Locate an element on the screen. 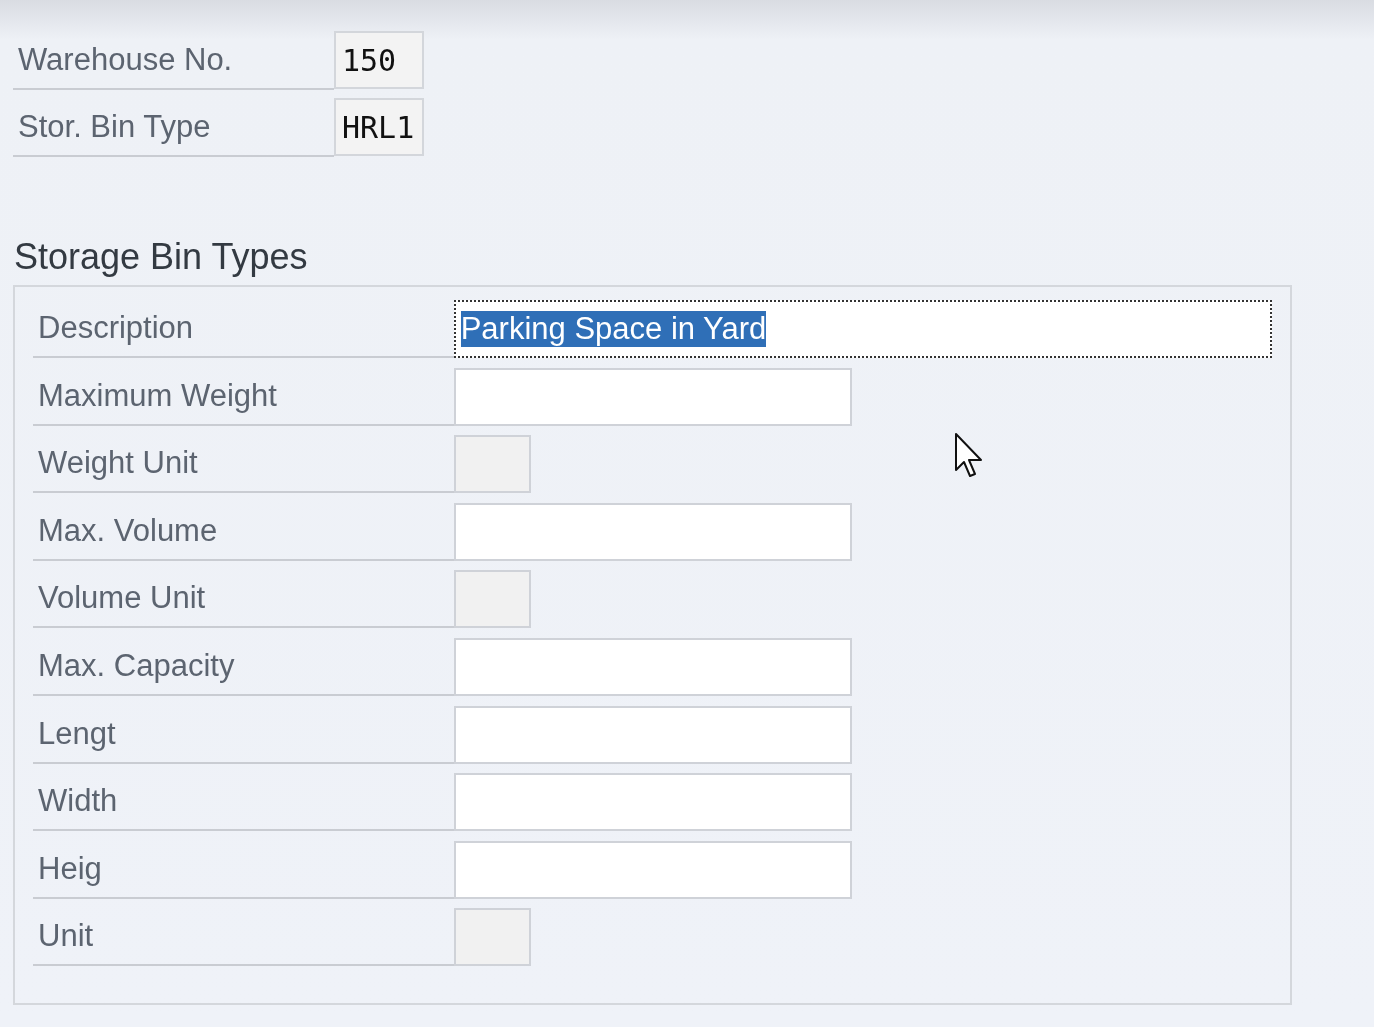  section-title: Storage Bin Types is located at coordinates (161, 257).